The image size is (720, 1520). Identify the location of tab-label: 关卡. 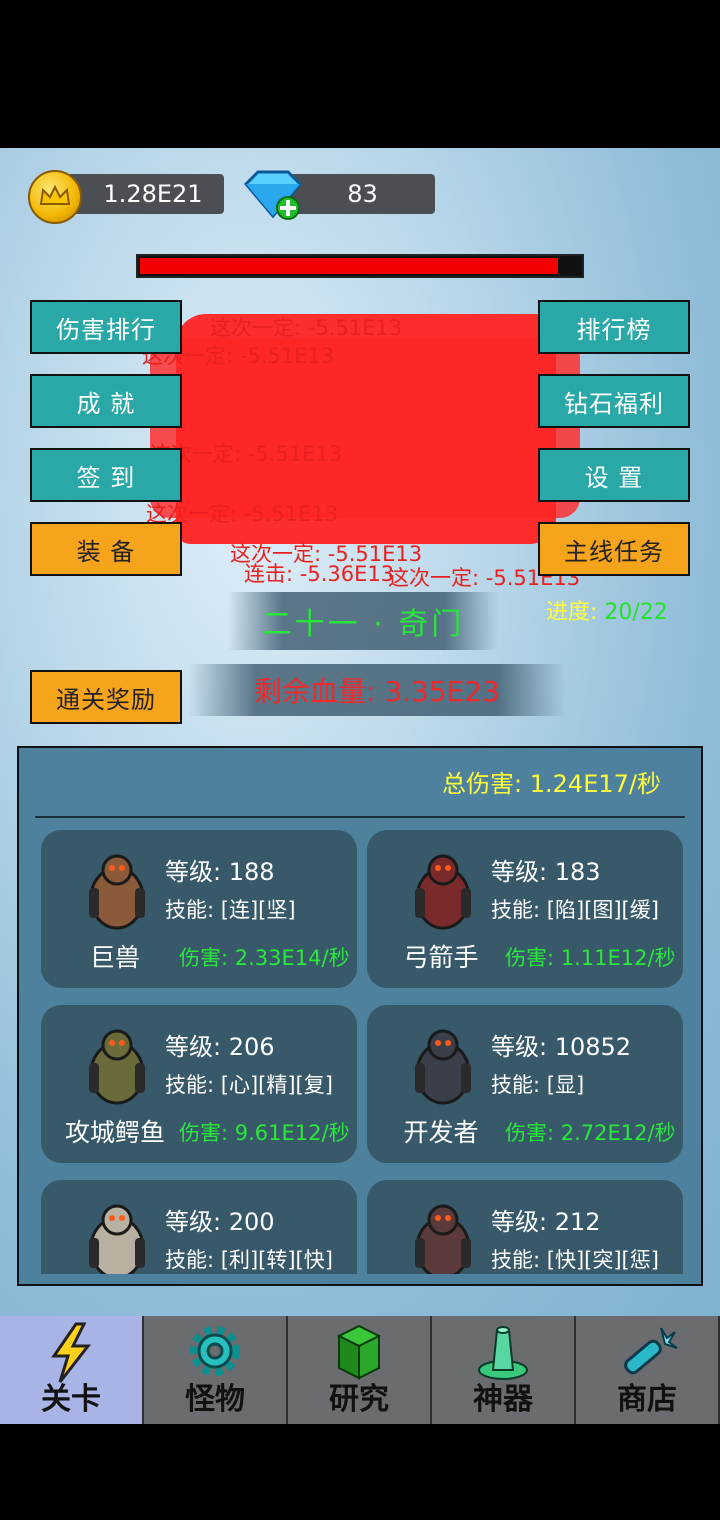
(71, 1399).